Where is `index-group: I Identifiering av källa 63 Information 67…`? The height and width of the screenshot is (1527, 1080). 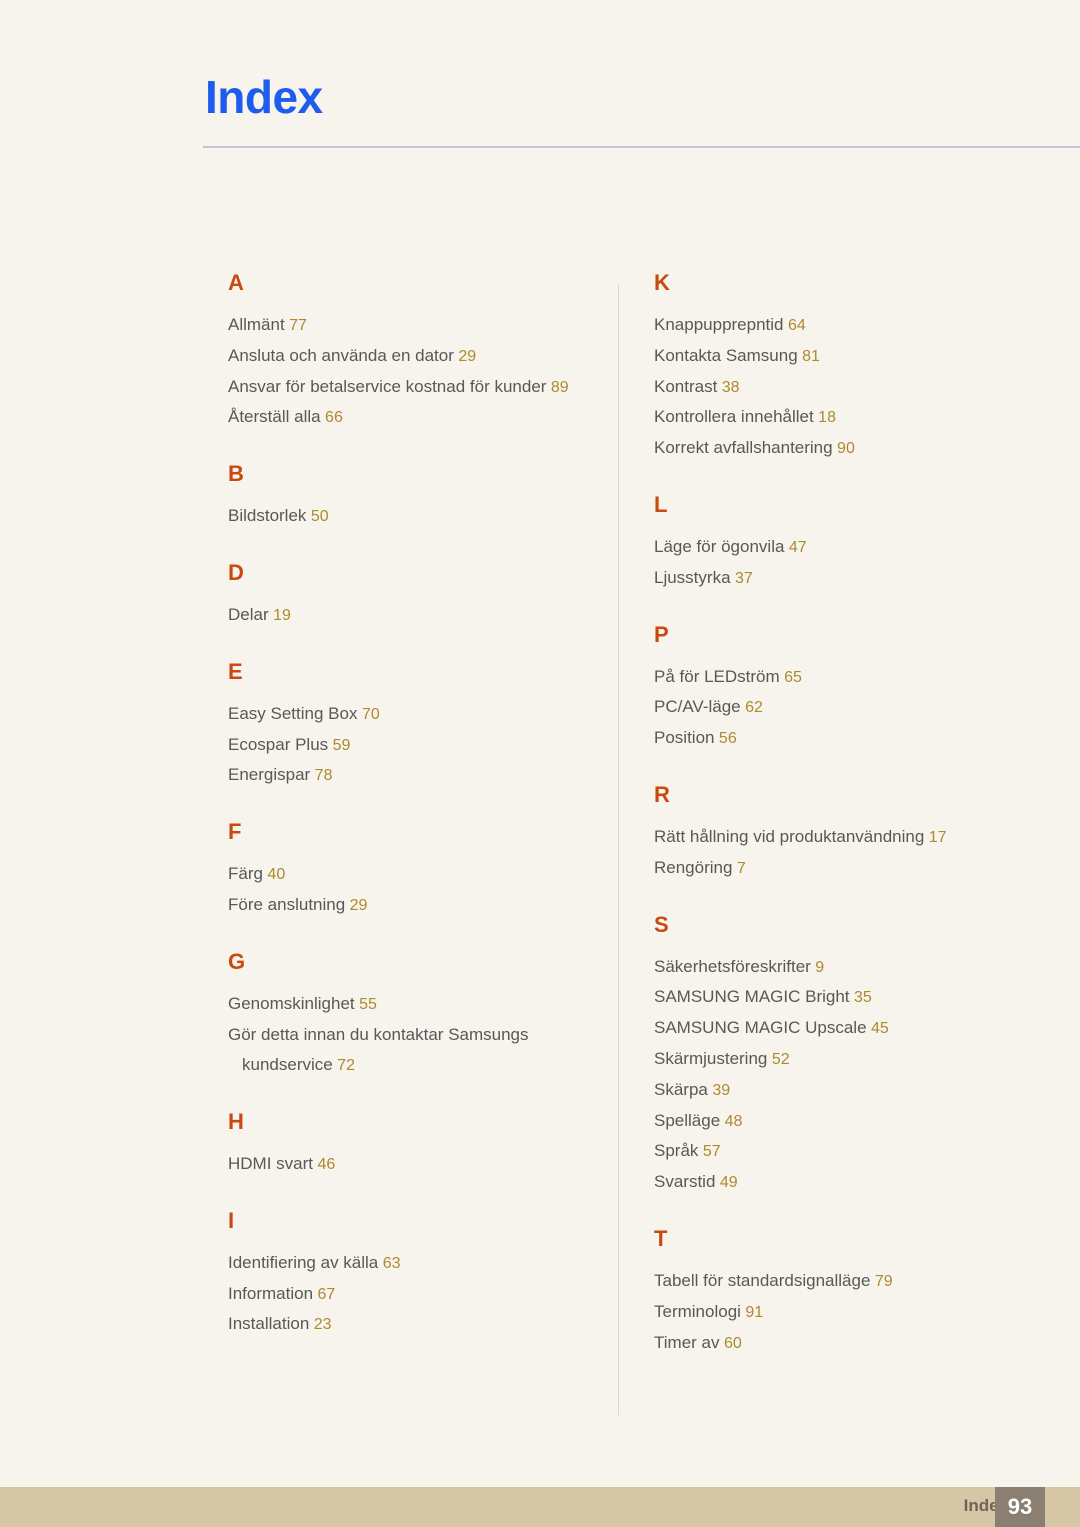 index-group: I Identifiering av källa 63 Information 67… is located at coordinates (413, 1273).